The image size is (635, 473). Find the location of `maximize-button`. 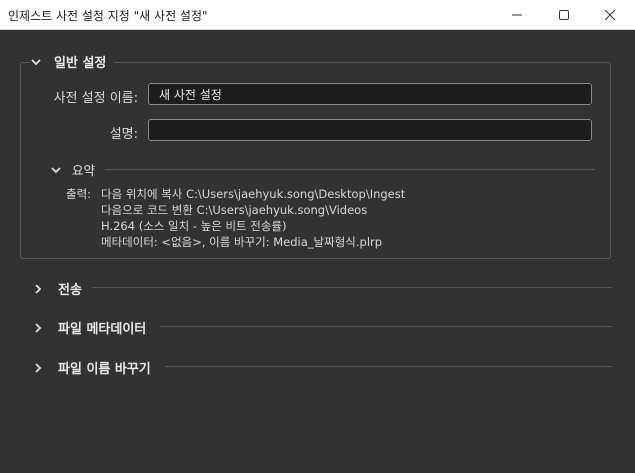

maximize-button is located at coordinates (564, 14).